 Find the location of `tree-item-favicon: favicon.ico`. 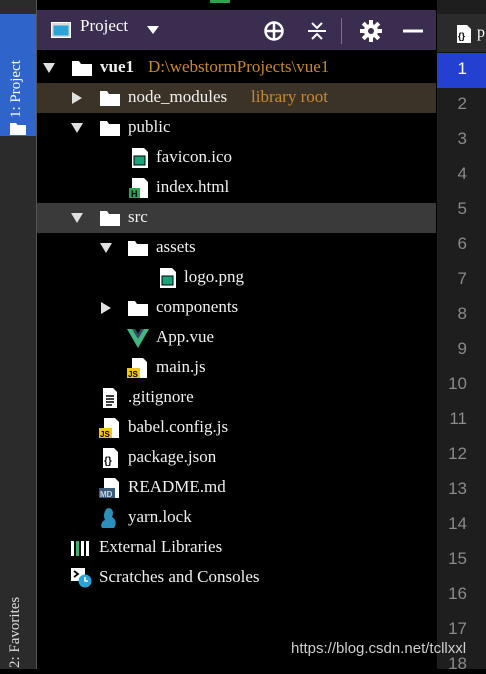

tree-item-favicon: favicon.ico is located at coordinates (236, 158).